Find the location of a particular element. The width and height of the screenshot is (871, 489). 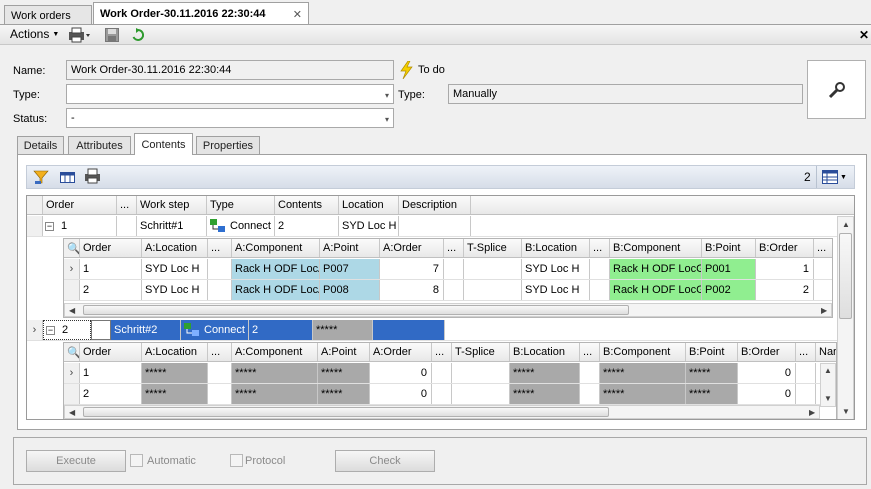

tool-icon-box is located at coordinates (836, 89).